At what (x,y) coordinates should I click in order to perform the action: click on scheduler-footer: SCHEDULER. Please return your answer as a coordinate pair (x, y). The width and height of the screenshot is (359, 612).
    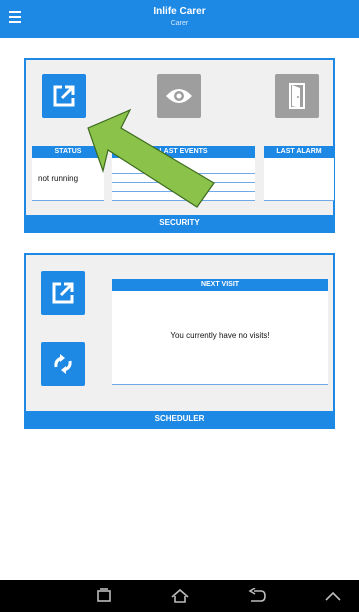
    Looking at the image, I should click on (179, 419).